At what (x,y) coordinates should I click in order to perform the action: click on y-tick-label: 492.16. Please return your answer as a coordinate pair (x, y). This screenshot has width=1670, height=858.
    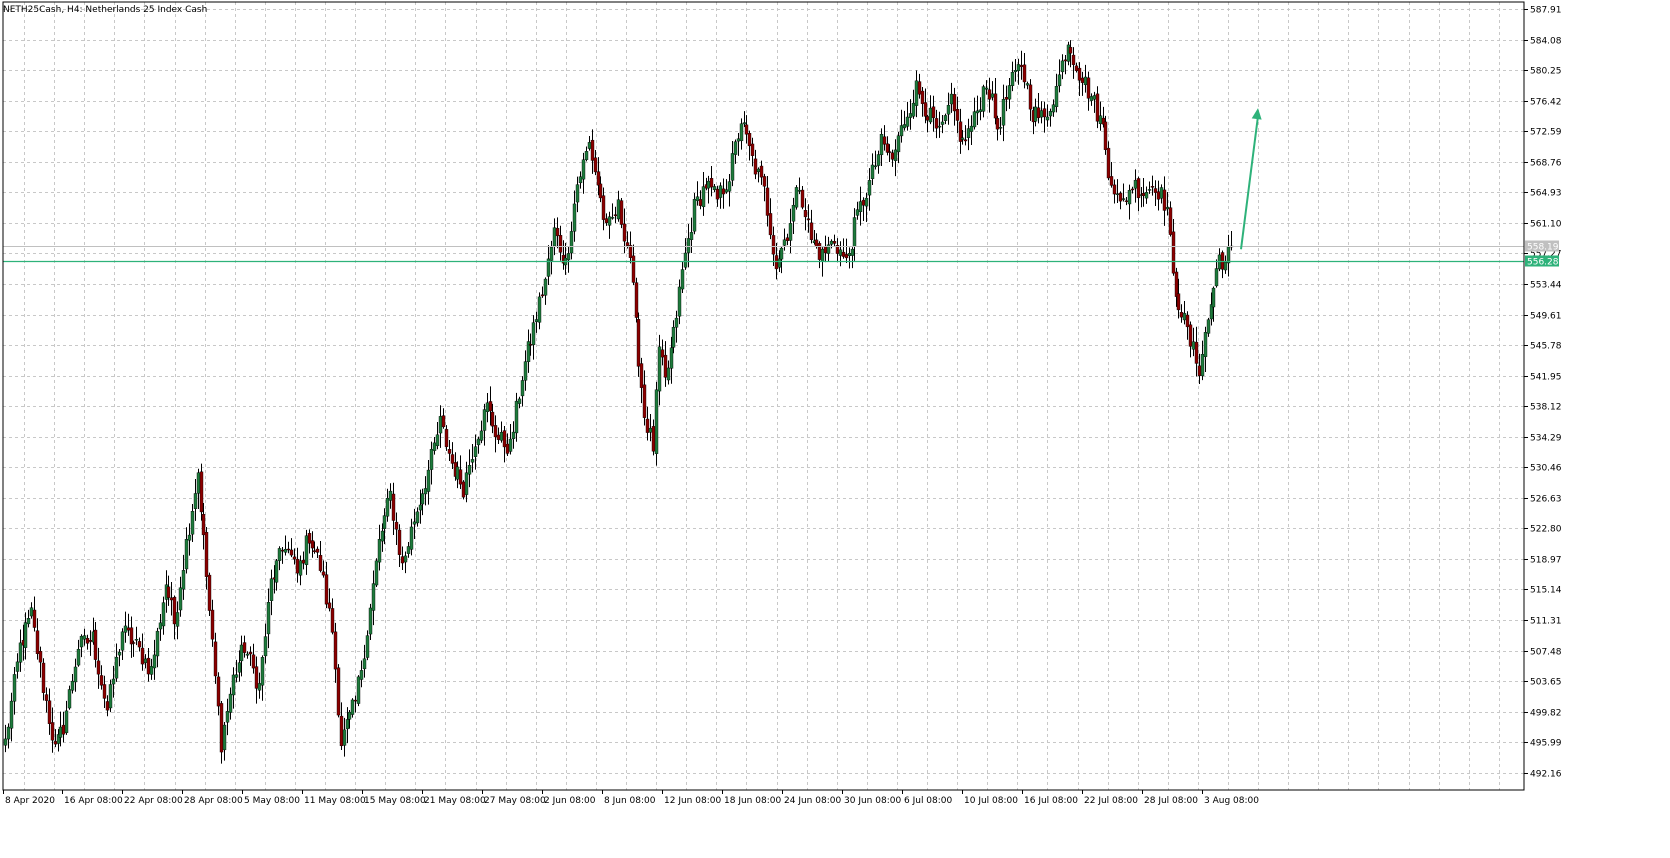
    Looking at the image, I should click on (1546, 775).